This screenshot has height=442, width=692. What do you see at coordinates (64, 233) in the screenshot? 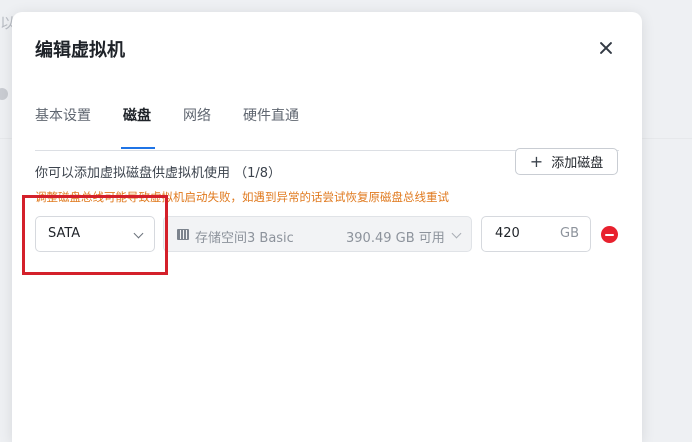
I see `disk-bus-value: SATA` at bounding box center [64, 233].